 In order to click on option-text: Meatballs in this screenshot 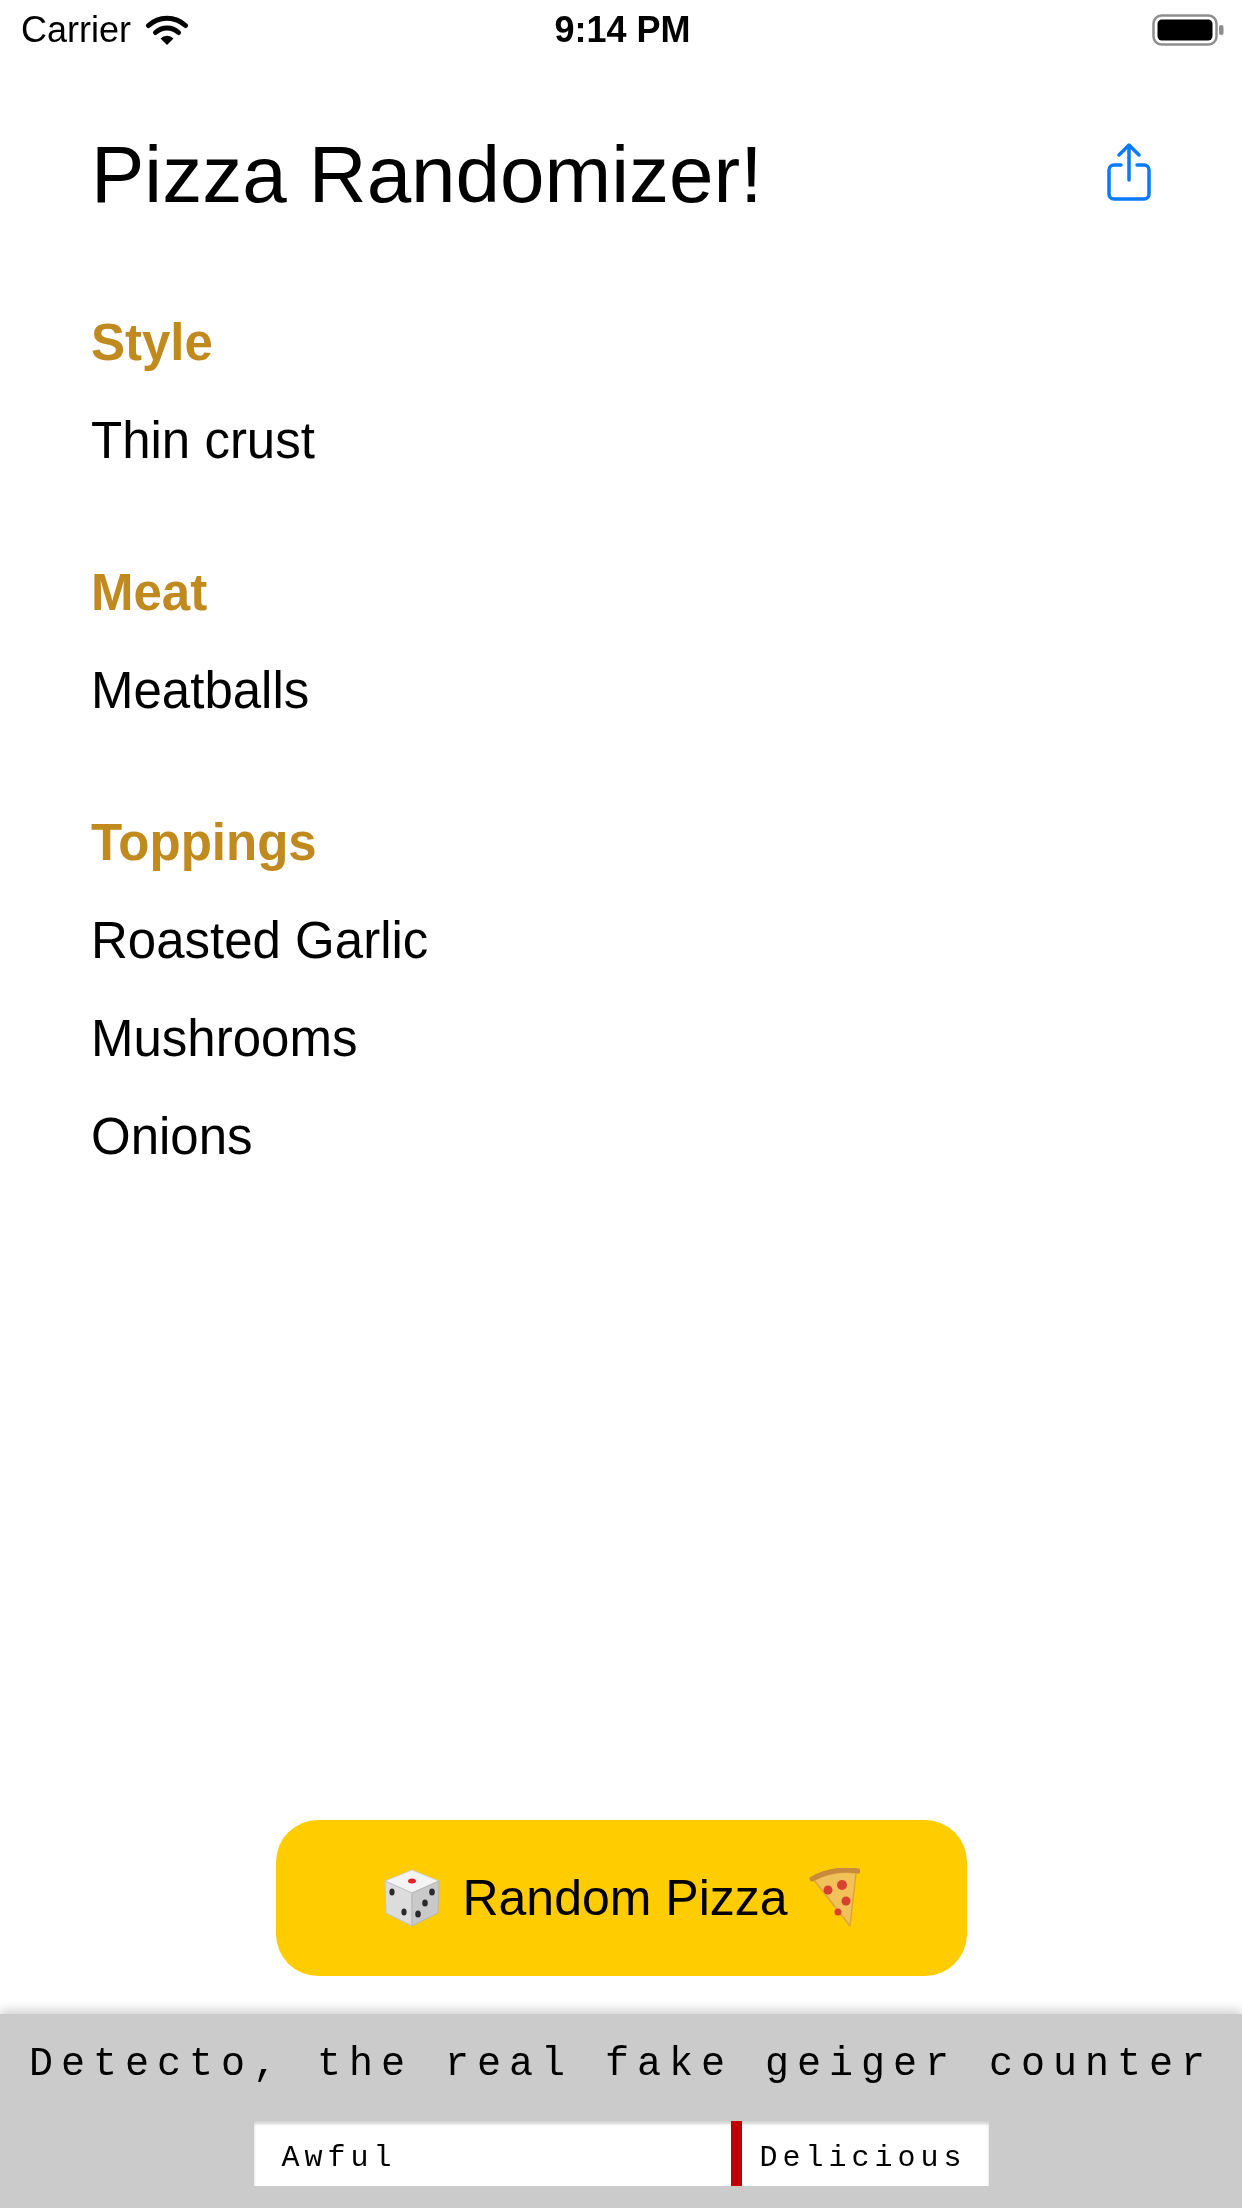, I will do `click(200, 690)`.